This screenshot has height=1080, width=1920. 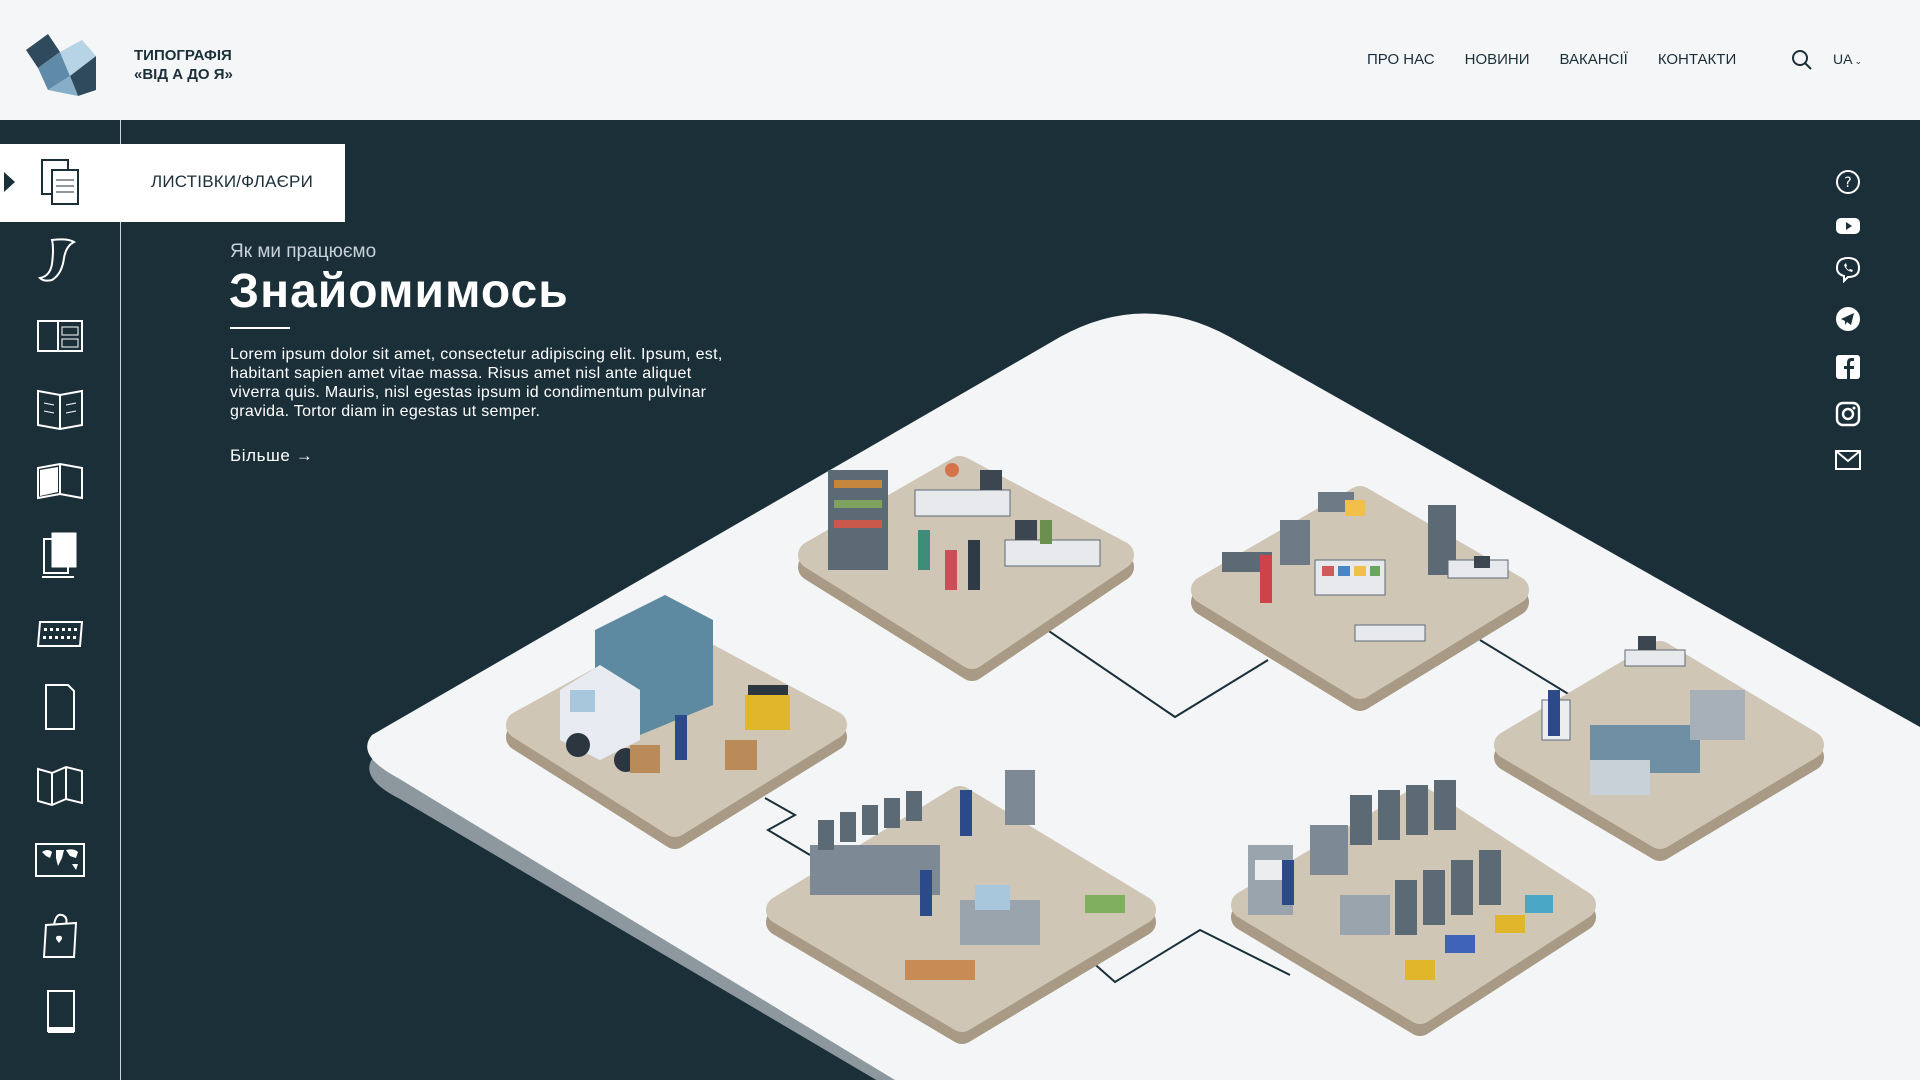 I want to click on sidebar-active-label: ЛИСТІВКИ/ФЛАЄРИ, so click(x=232, y=182).